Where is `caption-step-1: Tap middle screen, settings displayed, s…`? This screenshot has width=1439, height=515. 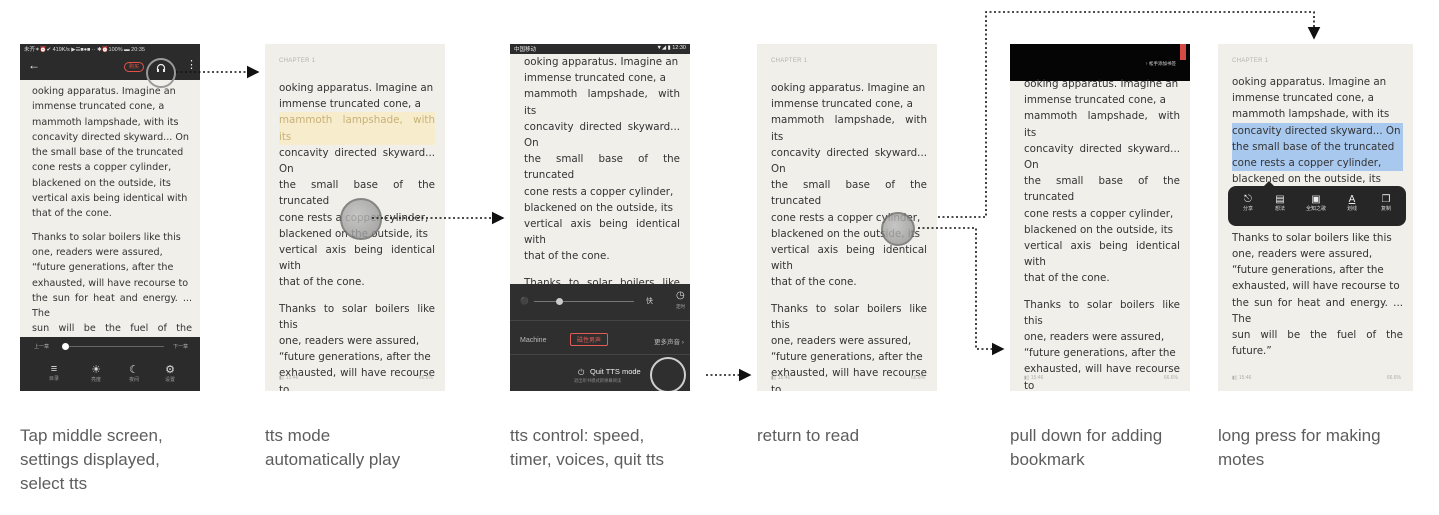
caption-step-1: Tap middle screen, settings displayed, s… is located at coordinates (91, 459).